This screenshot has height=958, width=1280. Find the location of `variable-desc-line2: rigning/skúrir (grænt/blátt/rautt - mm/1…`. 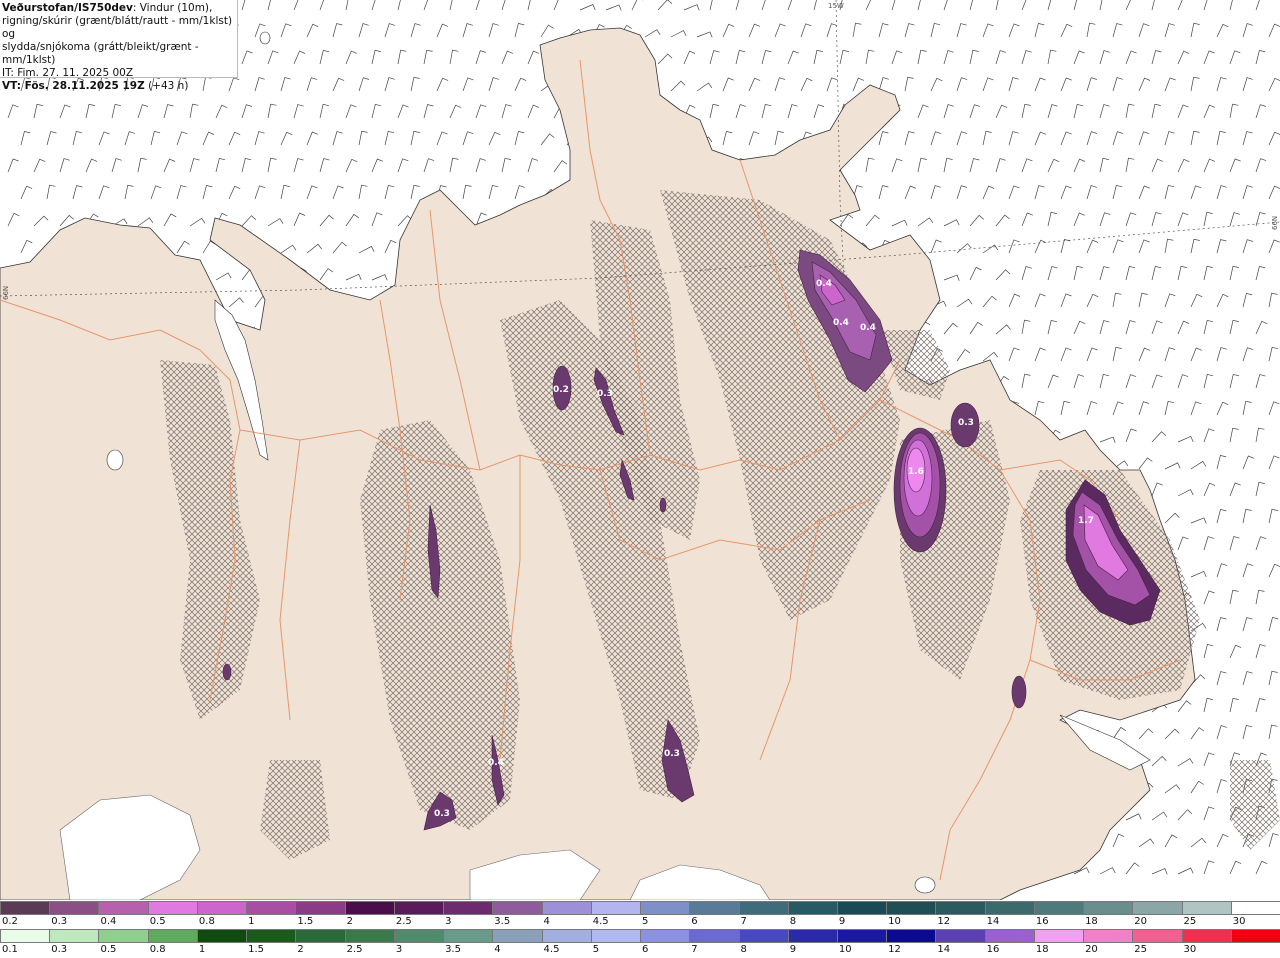

variable-desc-line2: rigning/skúrir (grænt/blátt/rautt - mm/1… is located at coordinates (117, 27).